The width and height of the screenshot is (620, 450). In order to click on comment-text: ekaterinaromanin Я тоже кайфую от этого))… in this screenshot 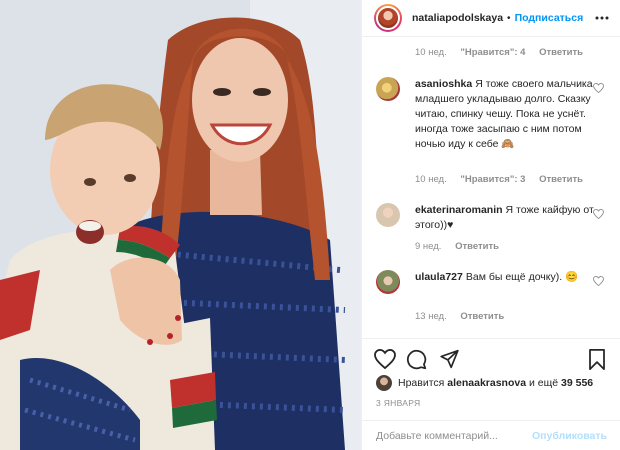, I will do `click(505, 218)`.